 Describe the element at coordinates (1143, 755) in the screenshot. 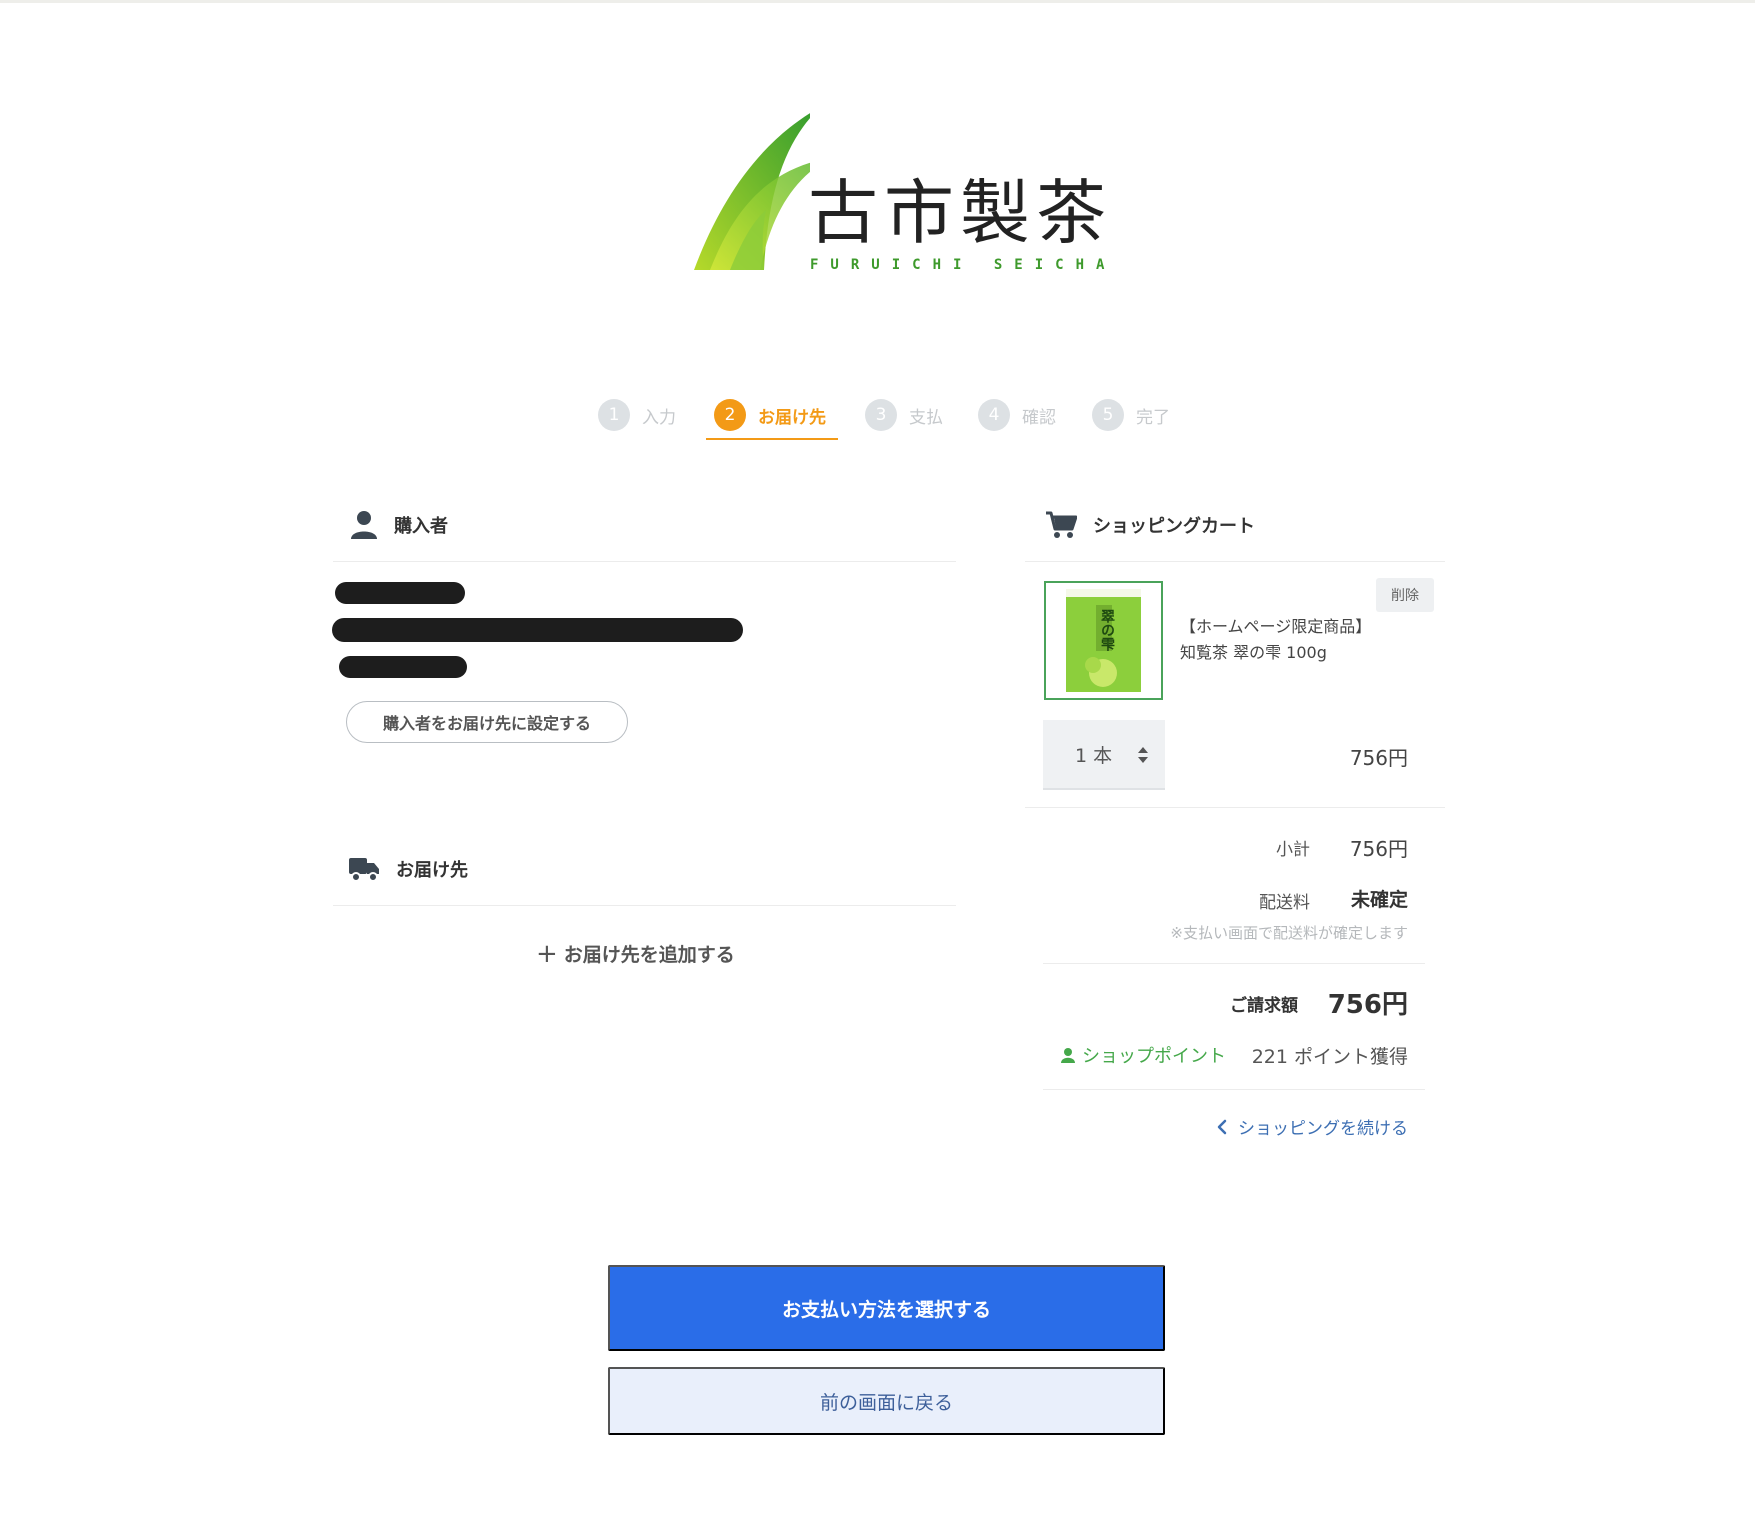

I see `up-down-arrows-icon` at that location.